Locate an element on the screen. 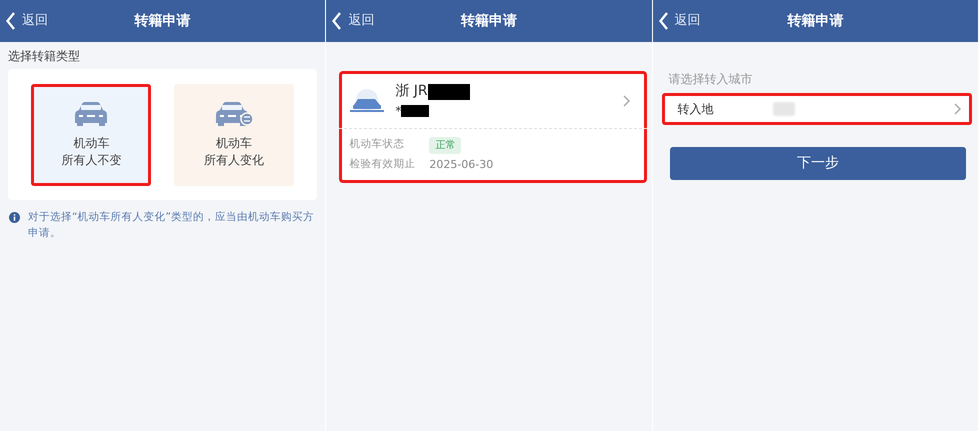 The height and width of the screenshot is (431, 979). info-note: 对于选择“机动车所有人变化”类型的，应当由机动车购买方申请。 is located at coordinates (171, 225).